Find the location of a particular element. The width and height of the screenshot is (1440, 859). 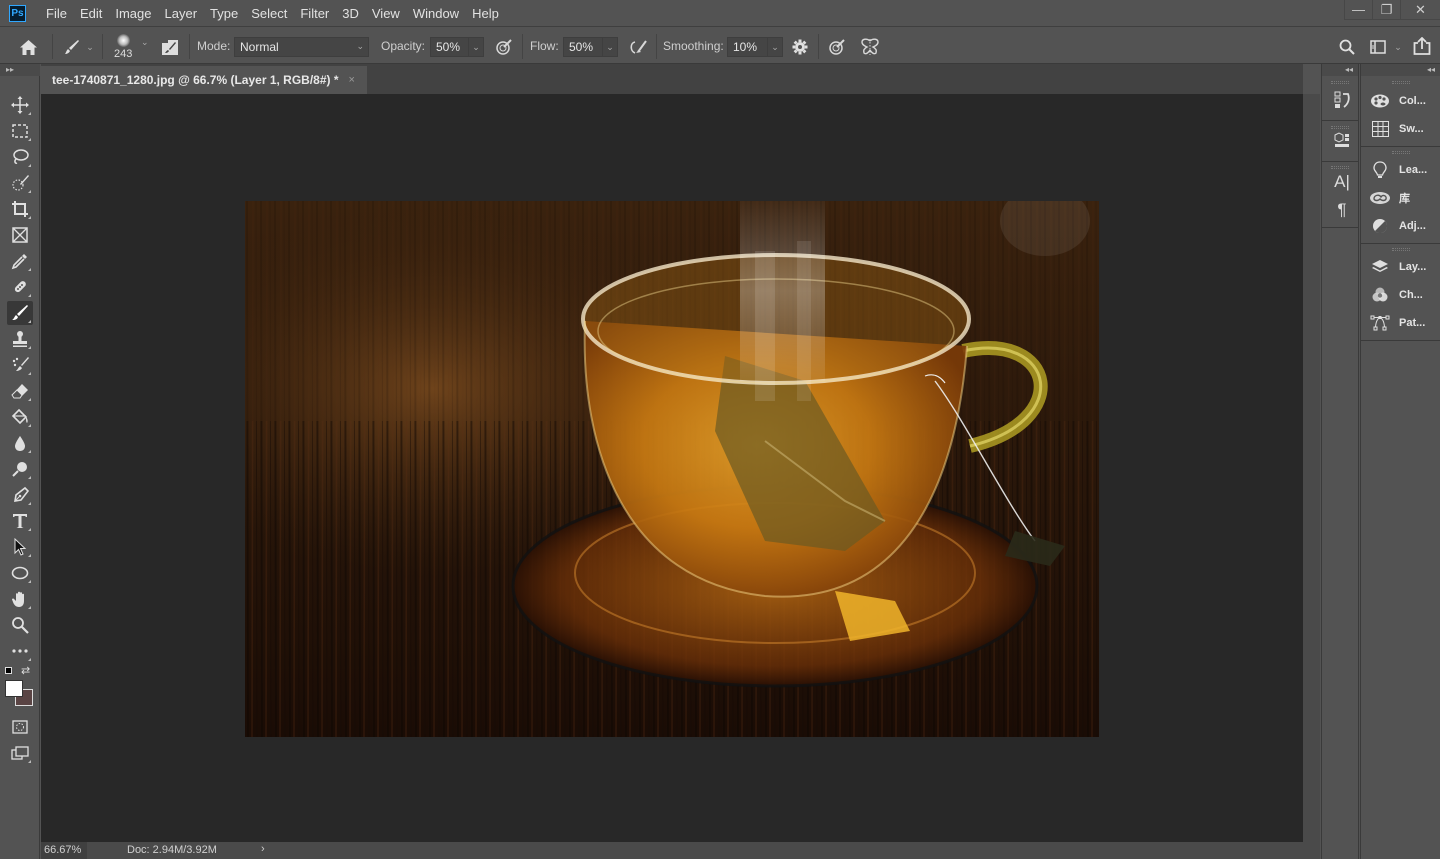

history-panel-button is located at coordinates (1342, 100).